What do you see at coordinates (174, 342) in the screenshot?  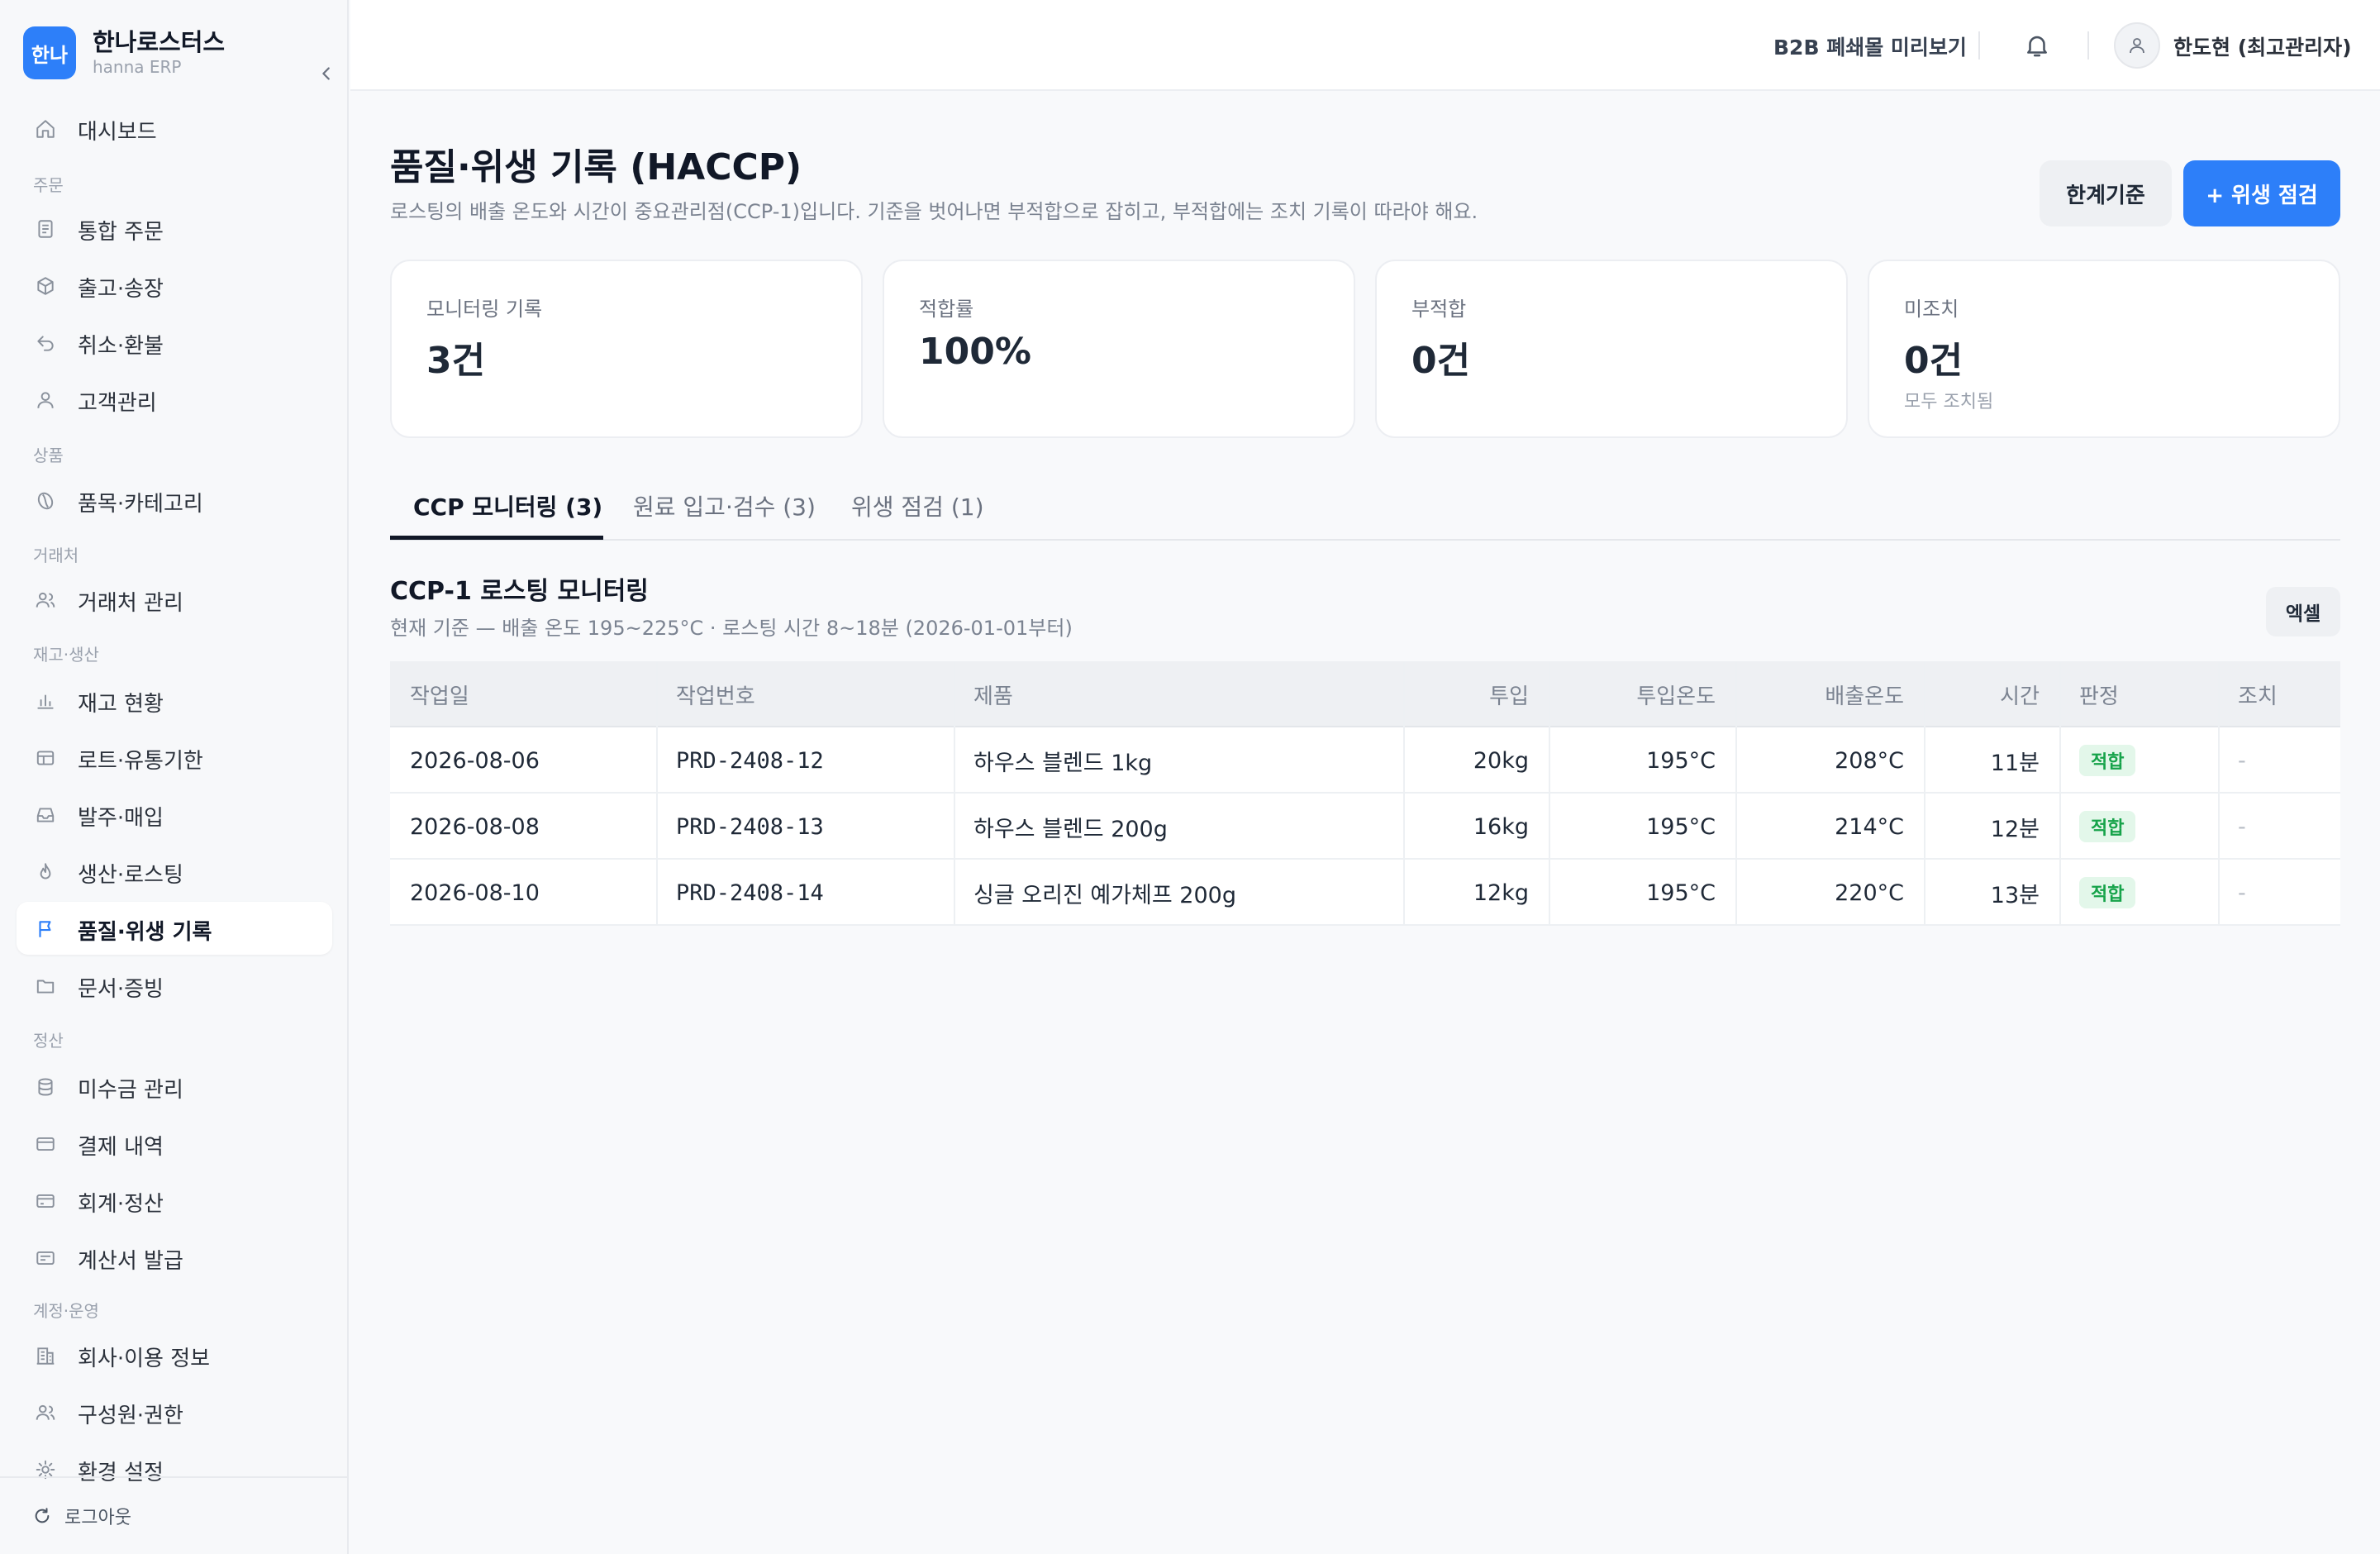 I see `sidebar-item-refund: 취소·환불` at bounding box center [174, 342].